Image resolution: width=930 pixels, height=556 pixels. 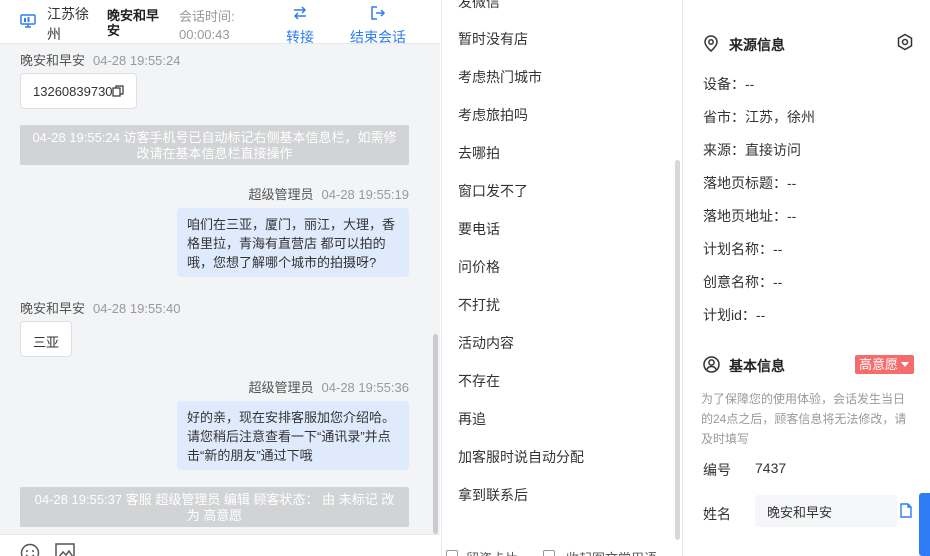 I want to click on quick-reply-item: 再追, so click(x=472, y=419).